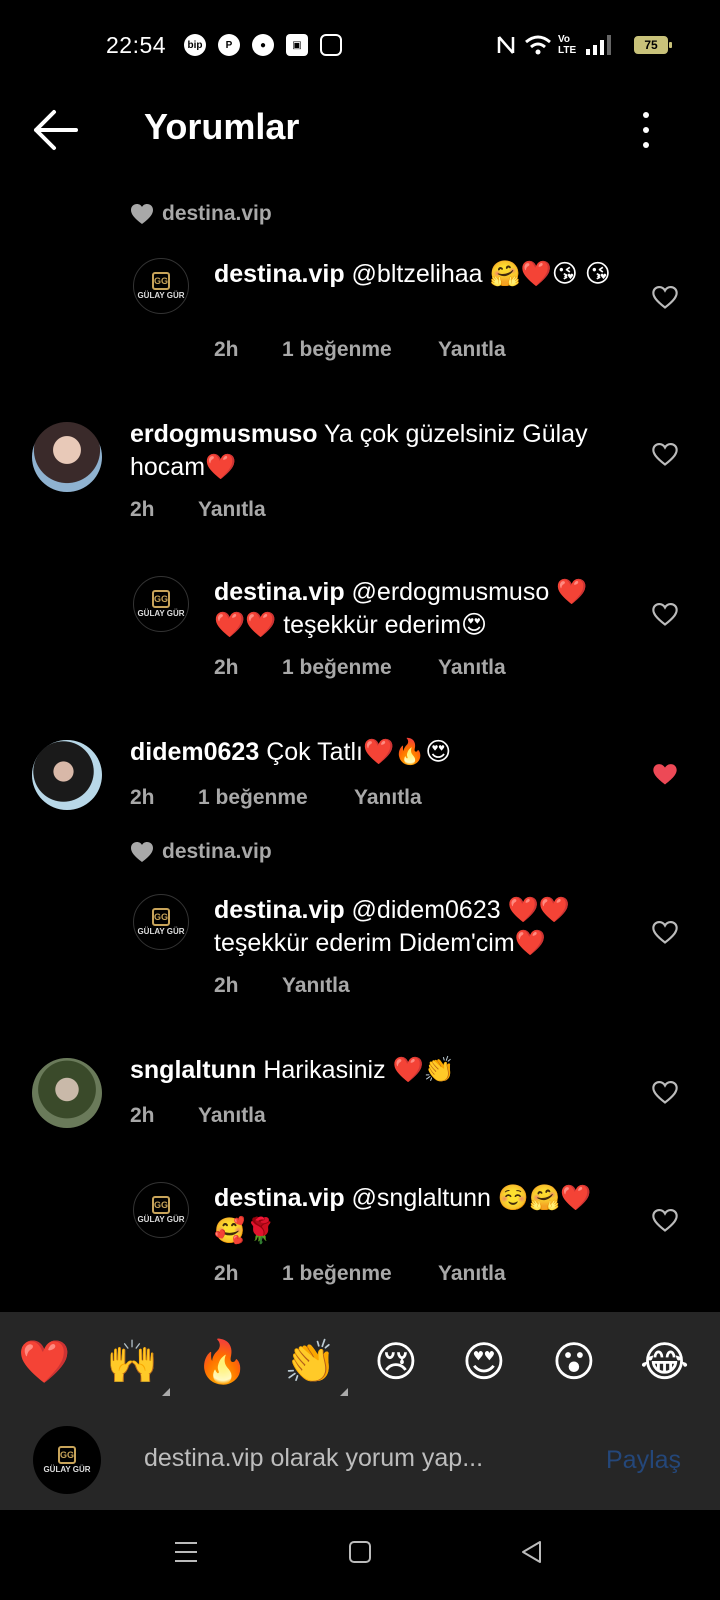 The image size is (720, 1600). I want to click on comment-text: Çok Tatlı❤️🔥😍, so click(359, 752).